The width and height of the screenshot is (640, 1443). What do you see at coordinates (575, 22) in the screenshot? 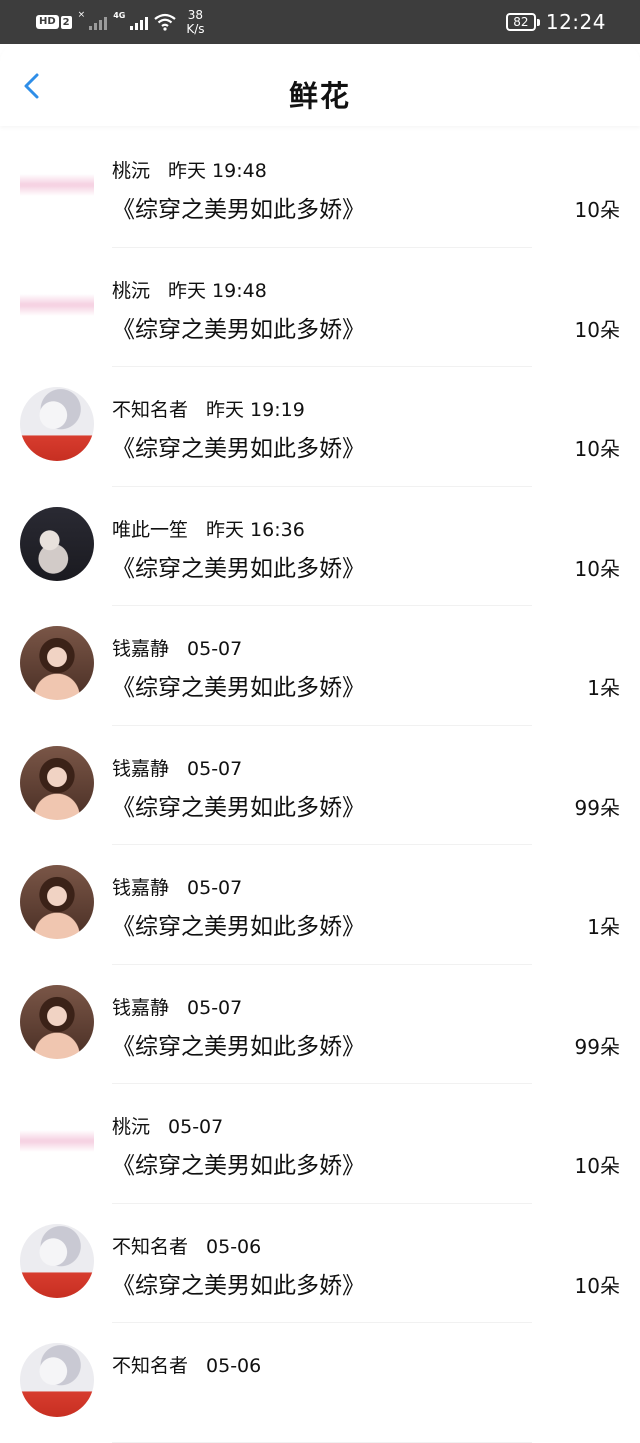
I see `clock: 12:24` at bounding box center [575, 22].